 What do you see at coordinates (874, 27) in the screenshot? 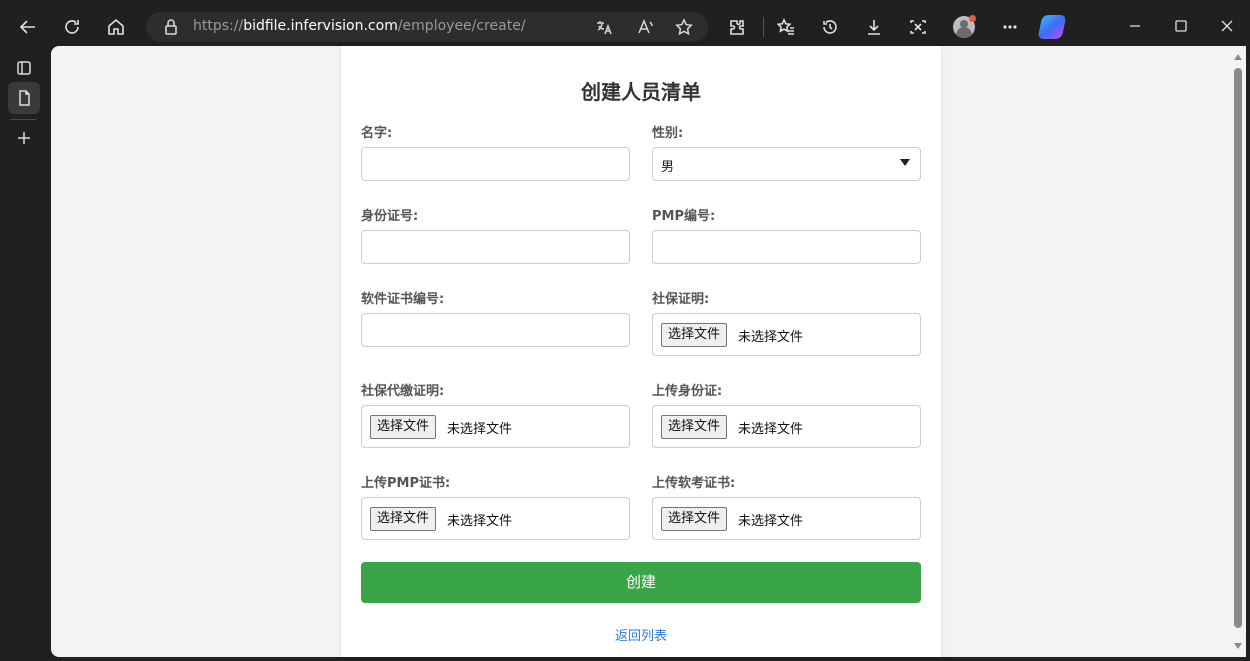
I see `download-icon` at bounding box center [874, 27].